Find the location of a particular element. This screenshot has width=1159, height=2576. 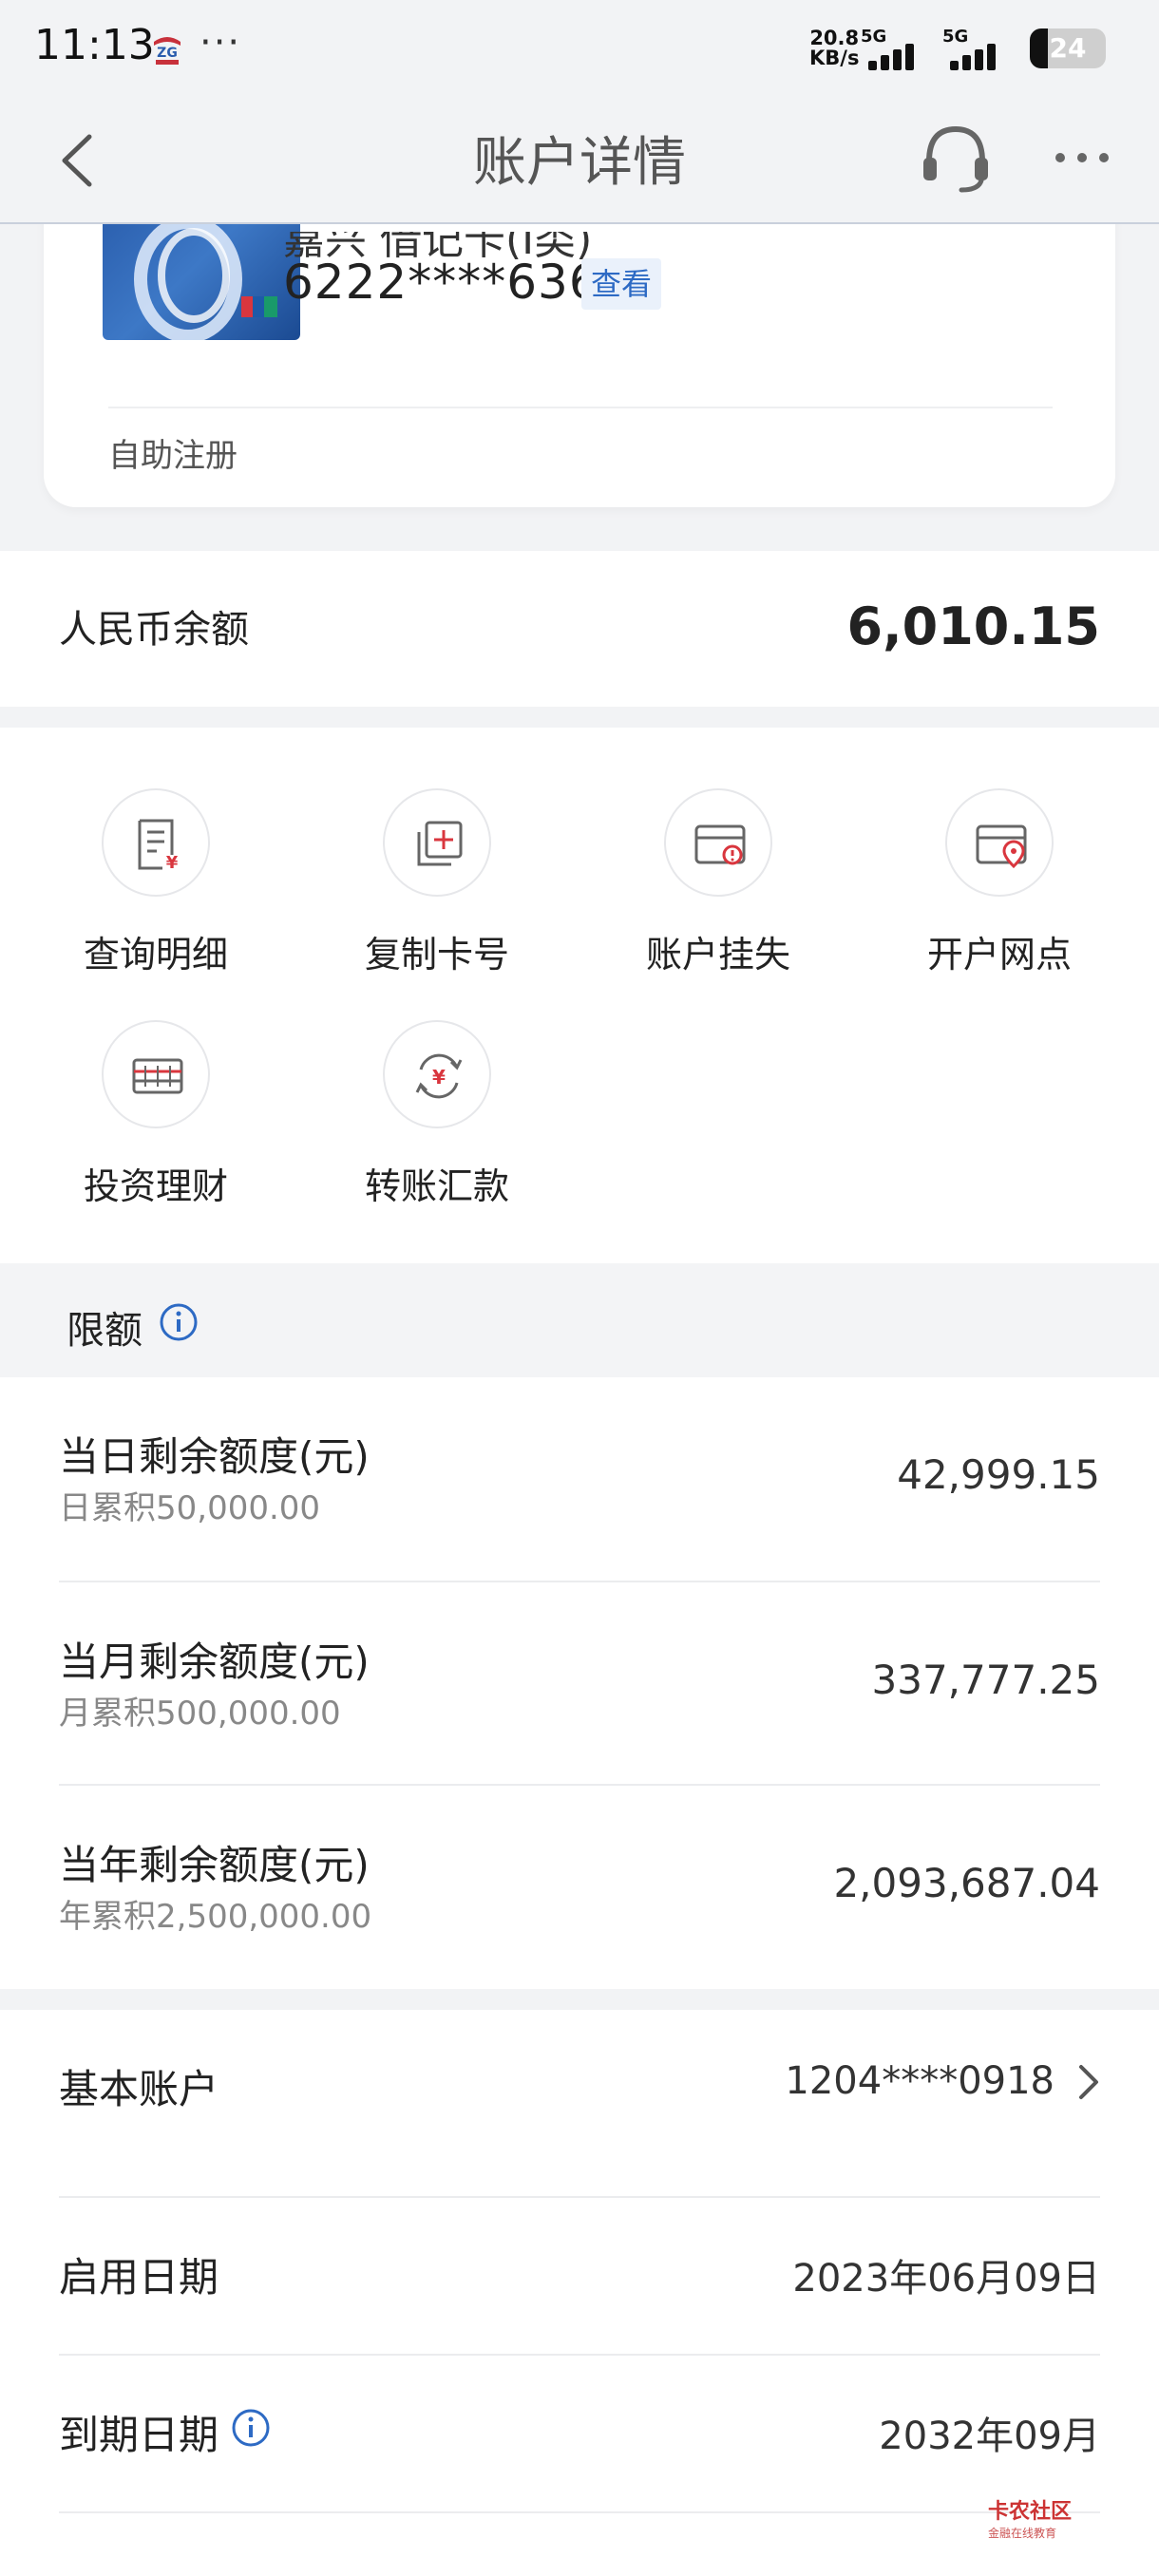

limit-row-value: 2,093,687.04 is located at coordinates (966, 1883).